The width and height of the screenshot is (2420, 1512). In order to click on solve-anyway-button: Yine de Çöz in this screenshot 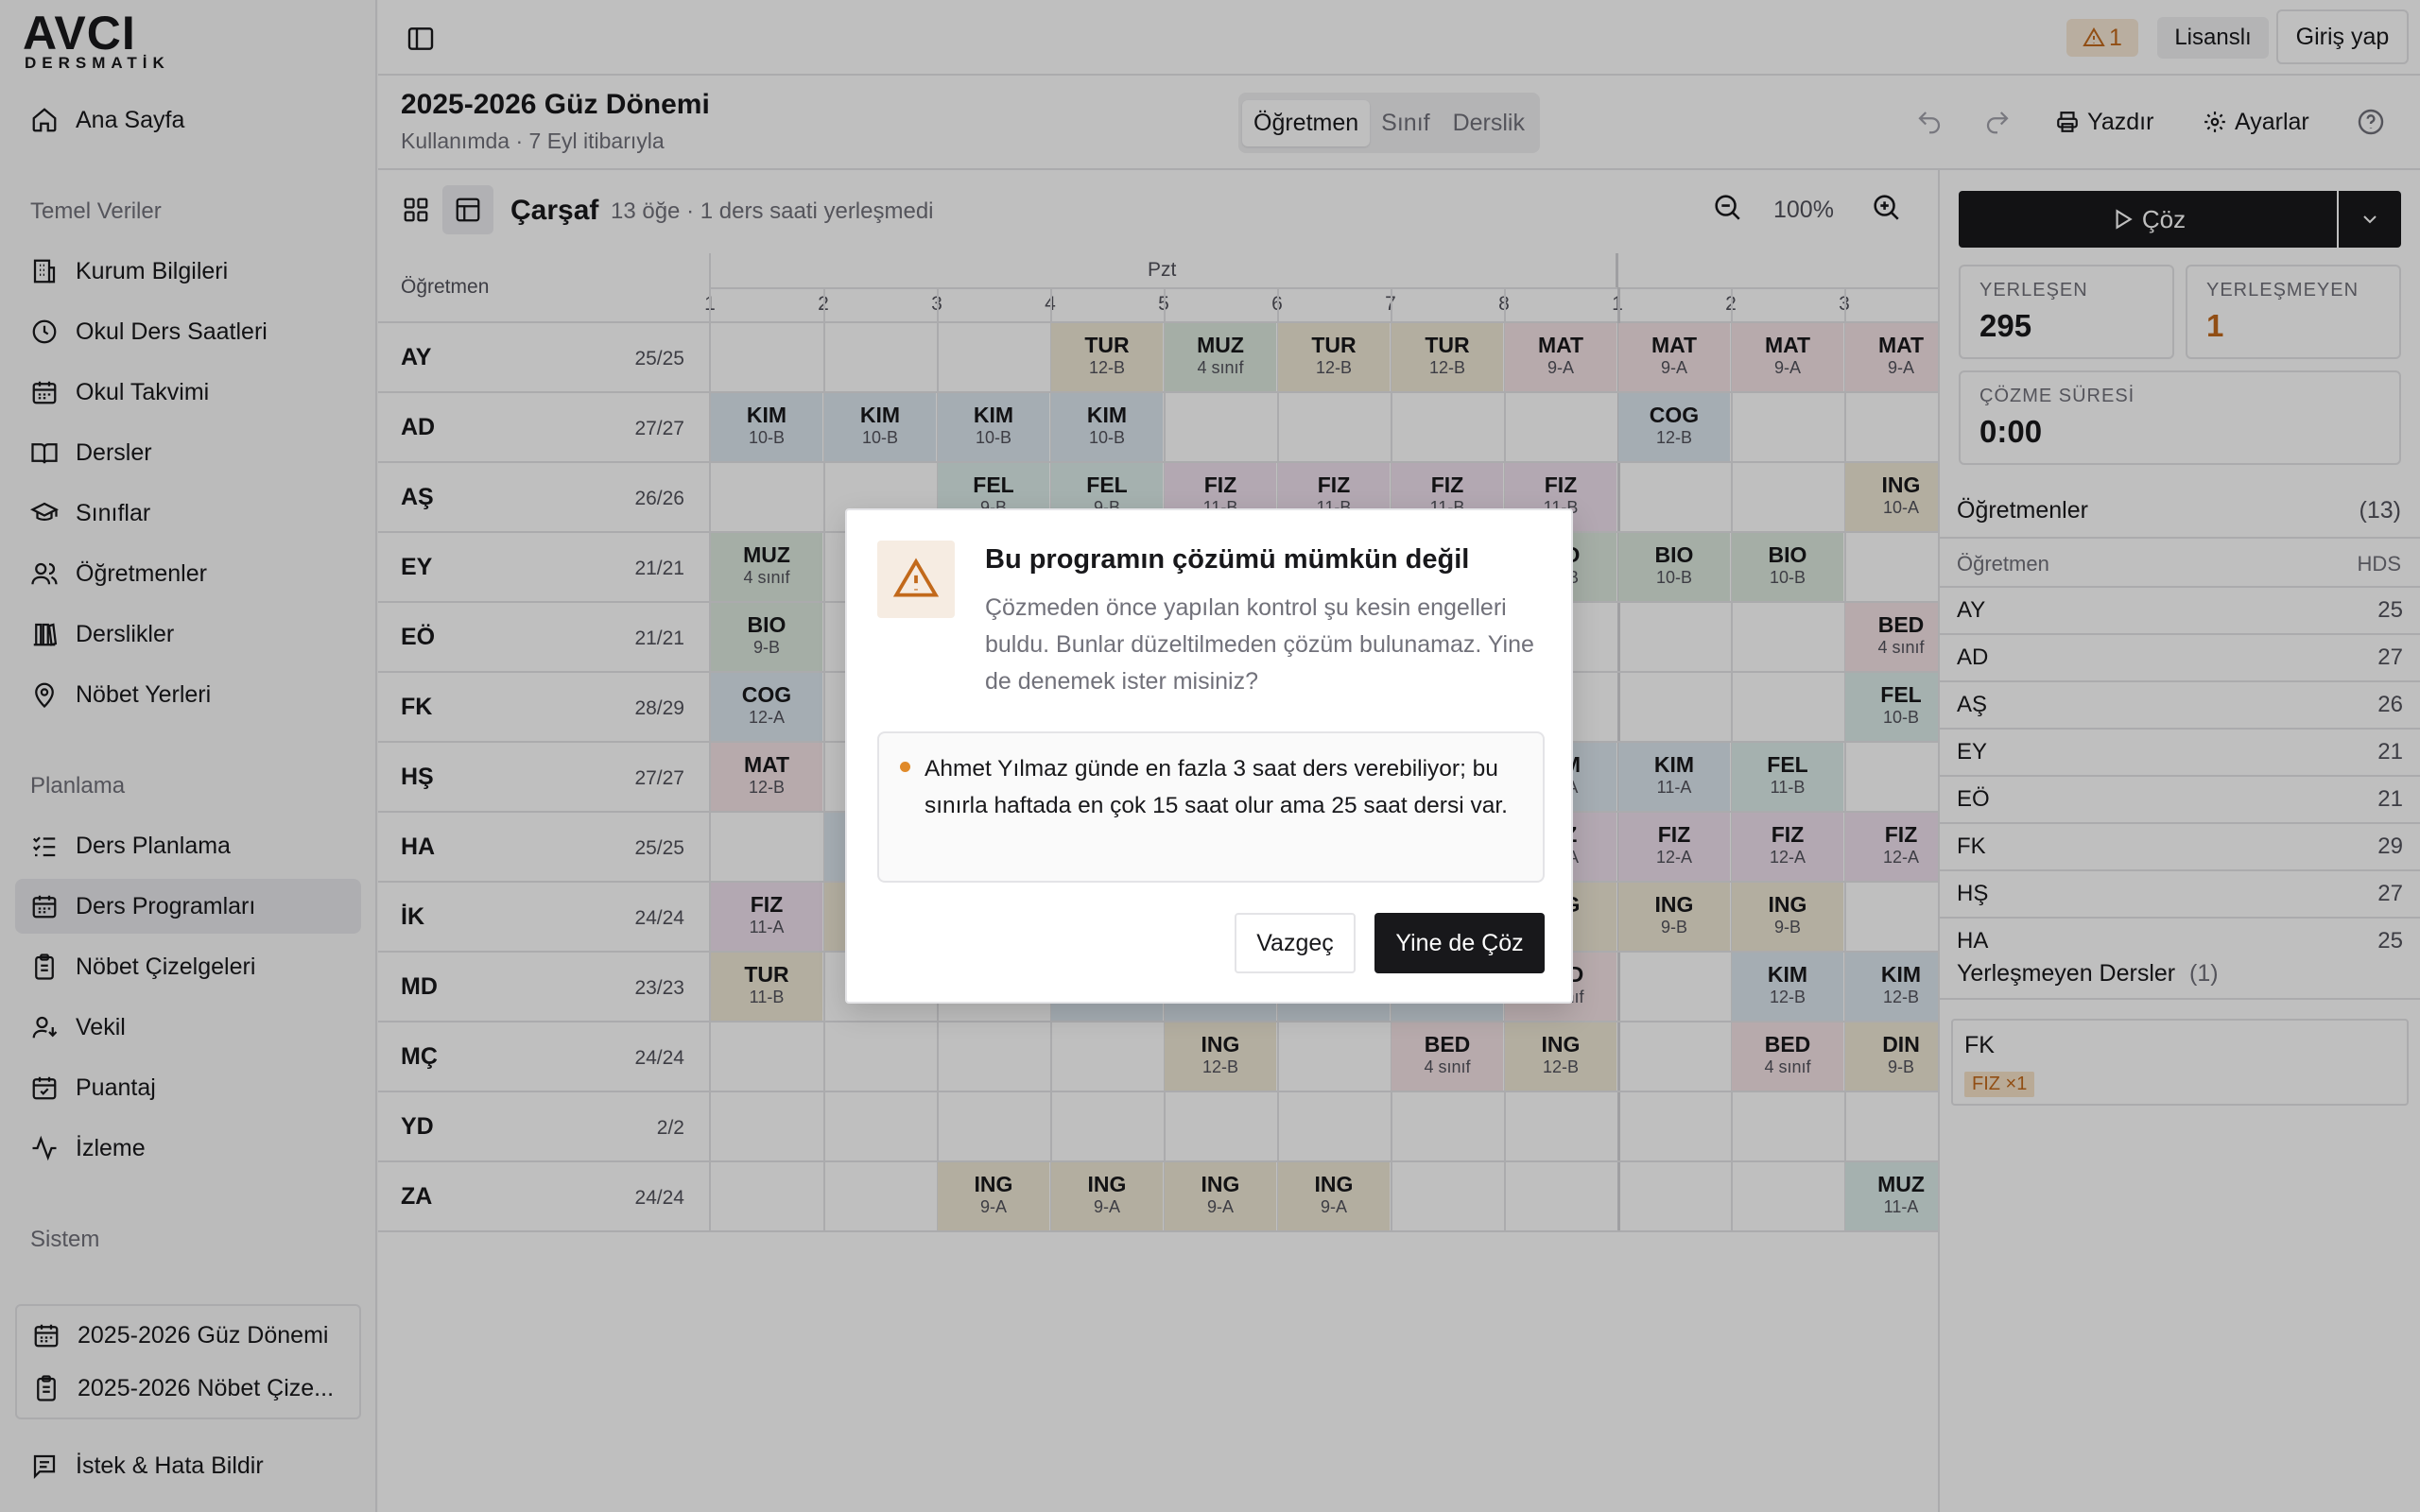, I will do `click(1459, 943)`.